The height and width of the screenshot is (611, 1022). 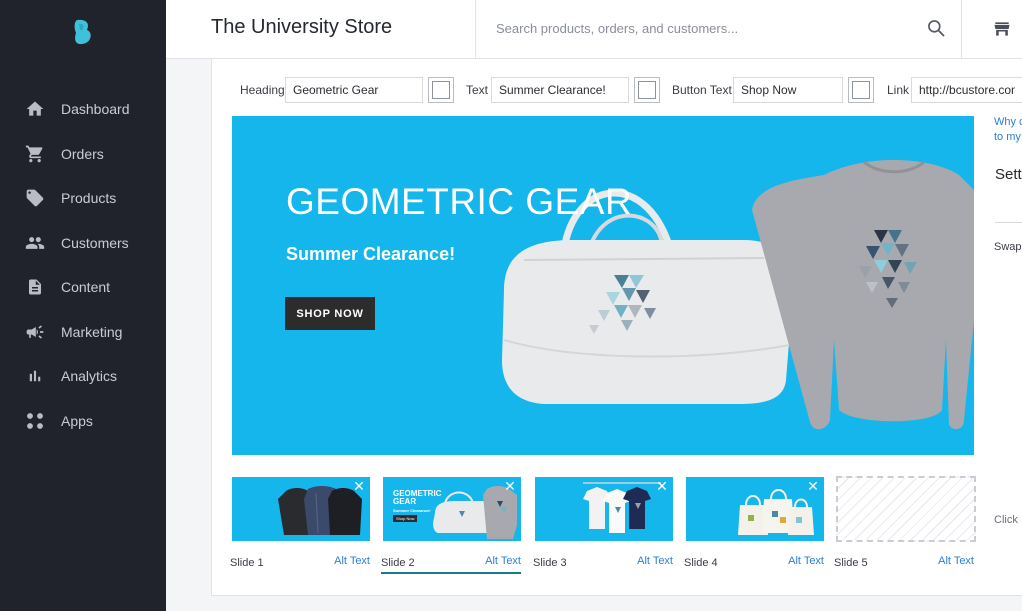 What do you see at coordinates (92, 332) in the screenshot?
I see `sidebar-item-label: Marketing` at bounding box center [92, 332].